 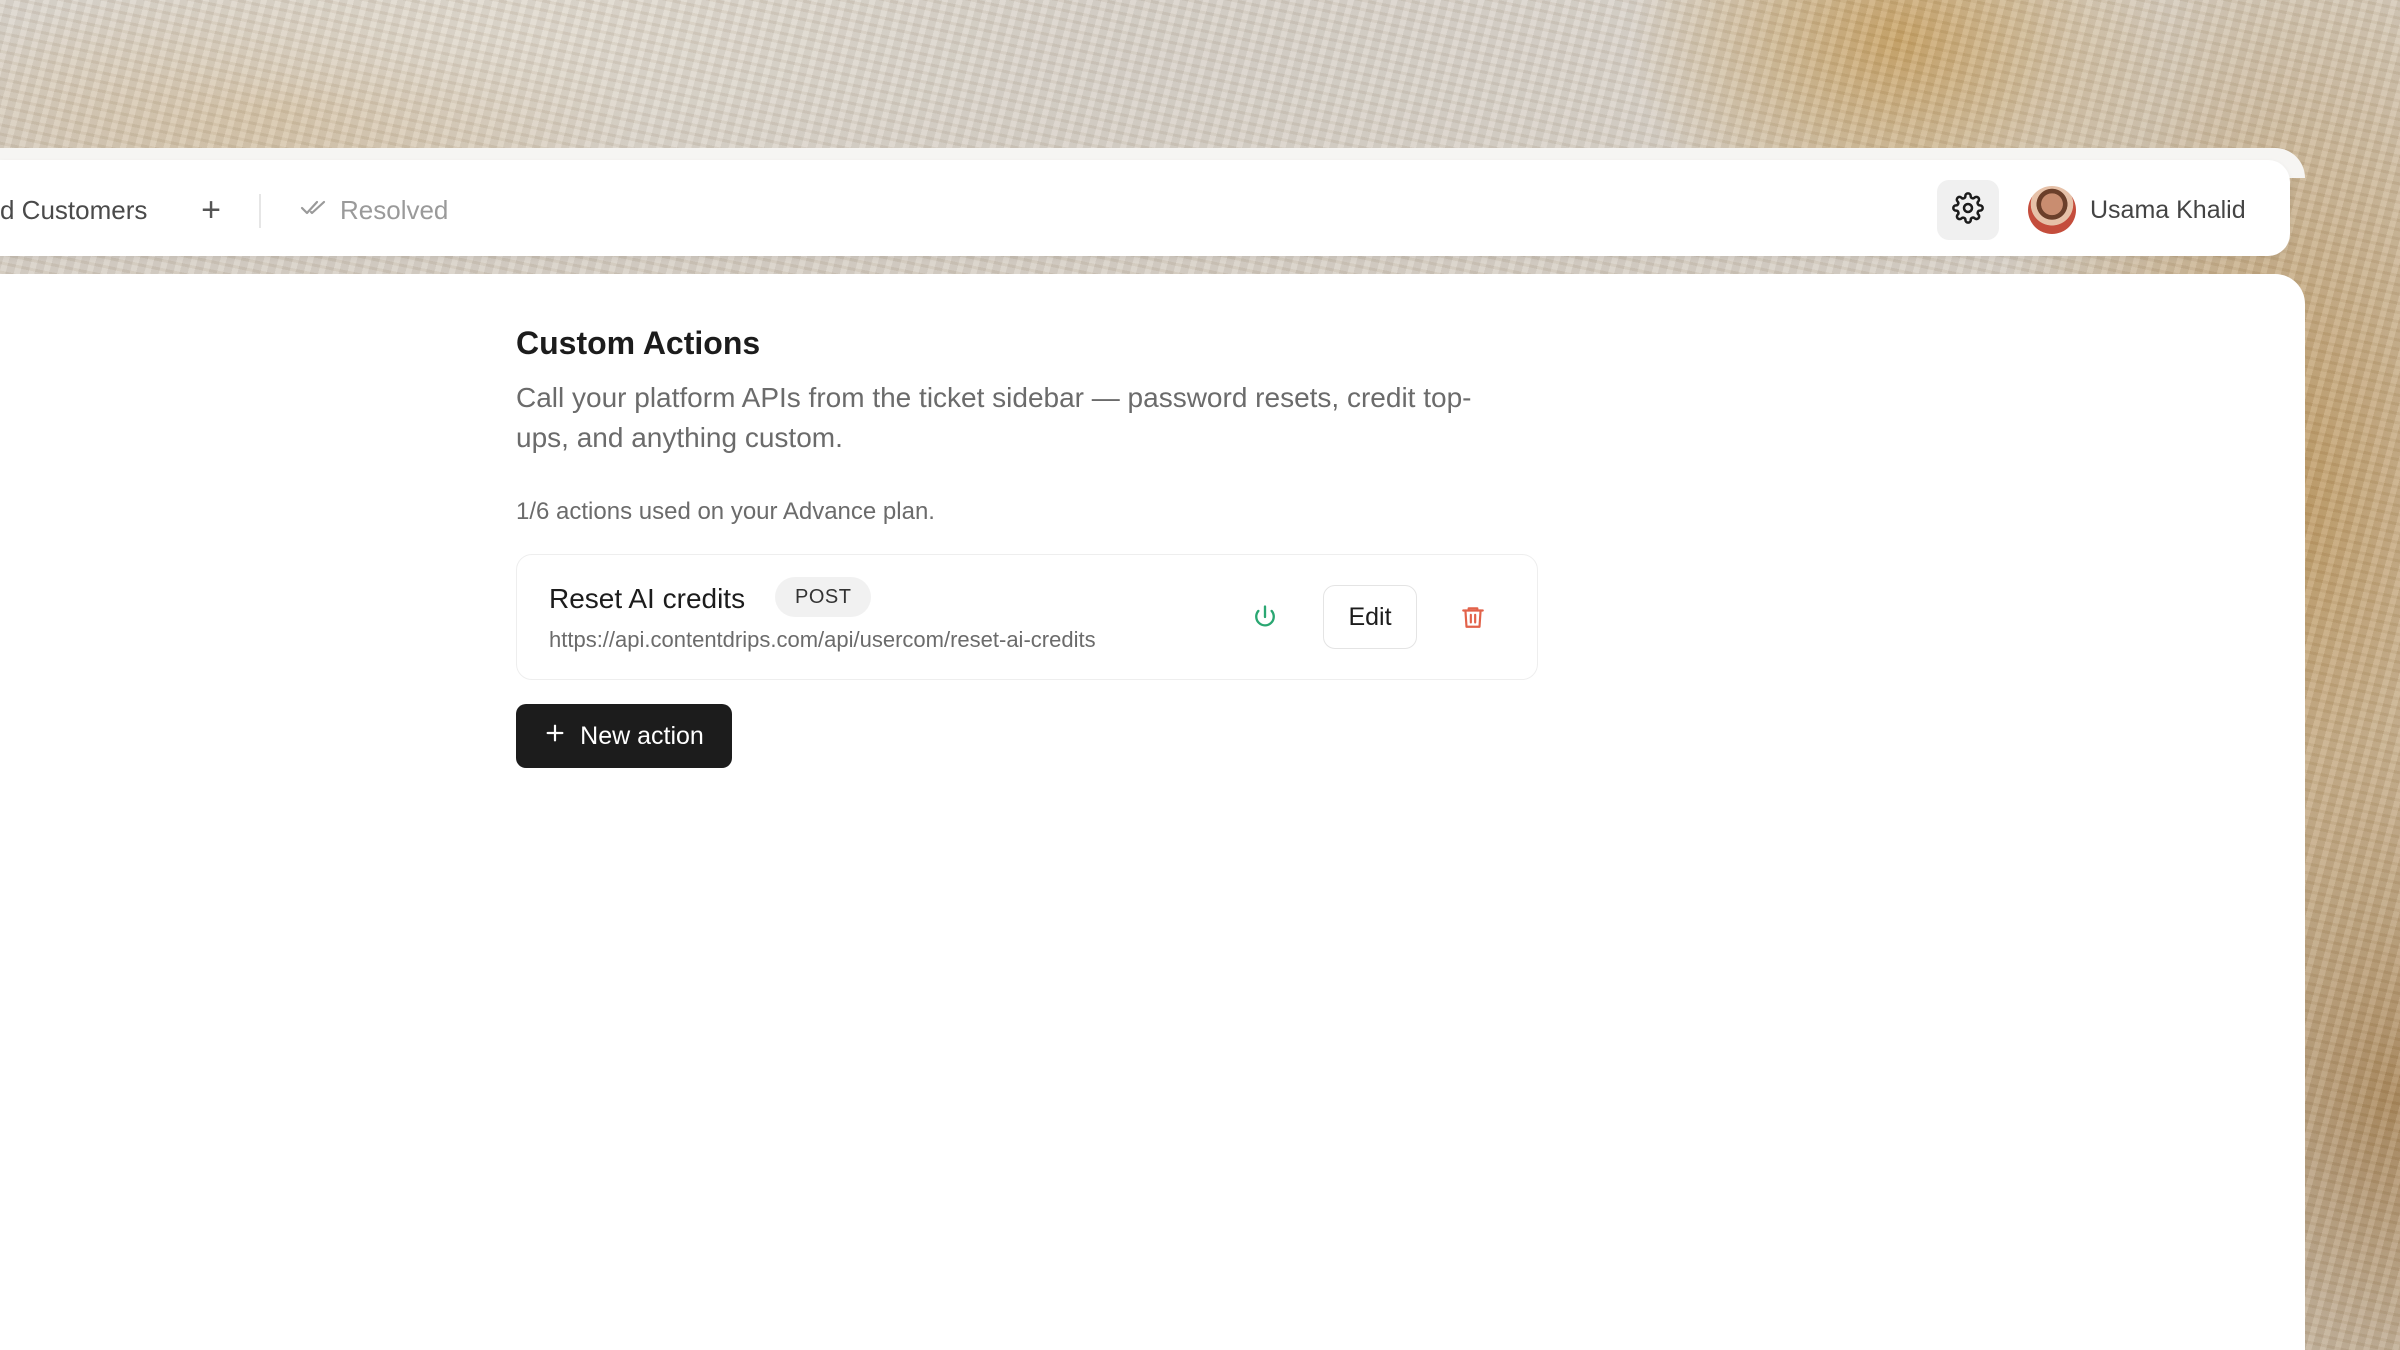 What do you see at coordinates (394, 209) in the screenshot?
I see `tab-resolved-label: Resolved` at bounding box center [394, 209].